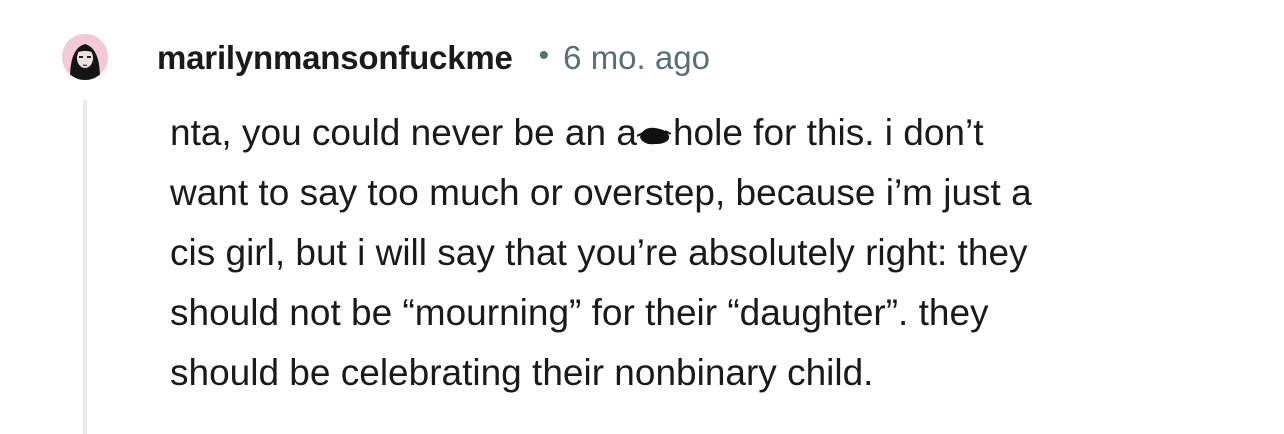 This screenshot has width=1284, height=434. Describe the element at coordinates (335, 58) in the screenshot. I see `username-link: marilynmansonfuckme` at that location.